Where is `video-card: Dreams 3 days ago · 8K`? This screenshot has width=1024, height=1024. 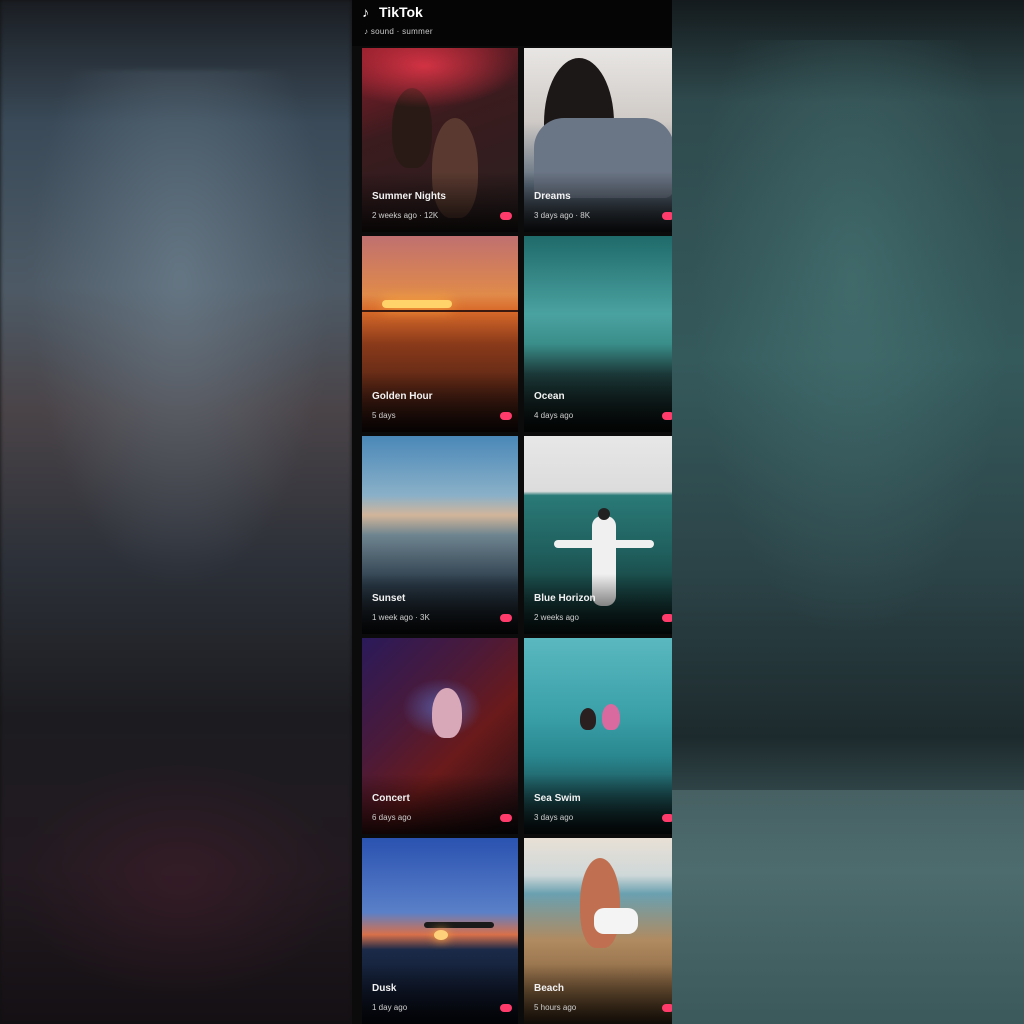
video-card: Dreams 3 days ago · 8K is located at coordinates (598, 140).